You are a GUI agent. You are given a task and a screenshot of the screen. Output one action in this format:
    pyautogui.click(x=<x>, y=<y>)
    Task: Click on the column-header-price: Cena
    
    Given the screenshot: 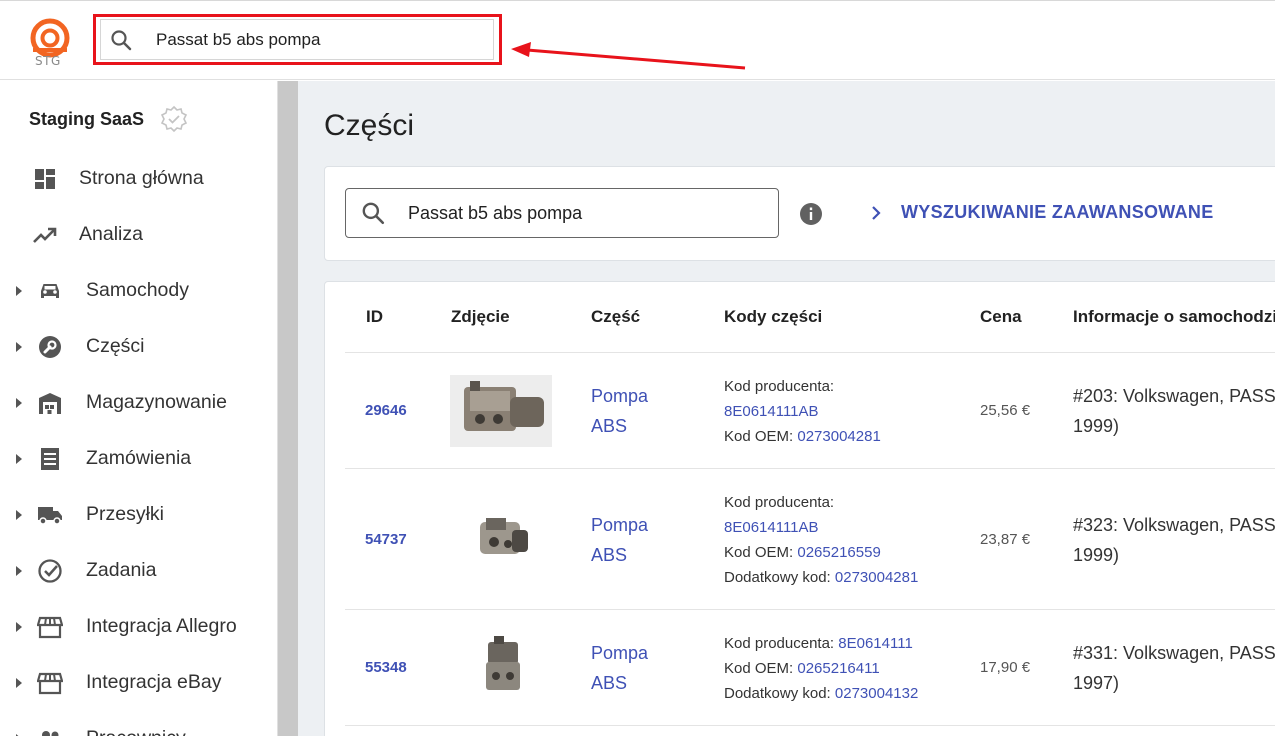 What is the action you would take?
    pyautogui.click(x=1001, y=317)
    